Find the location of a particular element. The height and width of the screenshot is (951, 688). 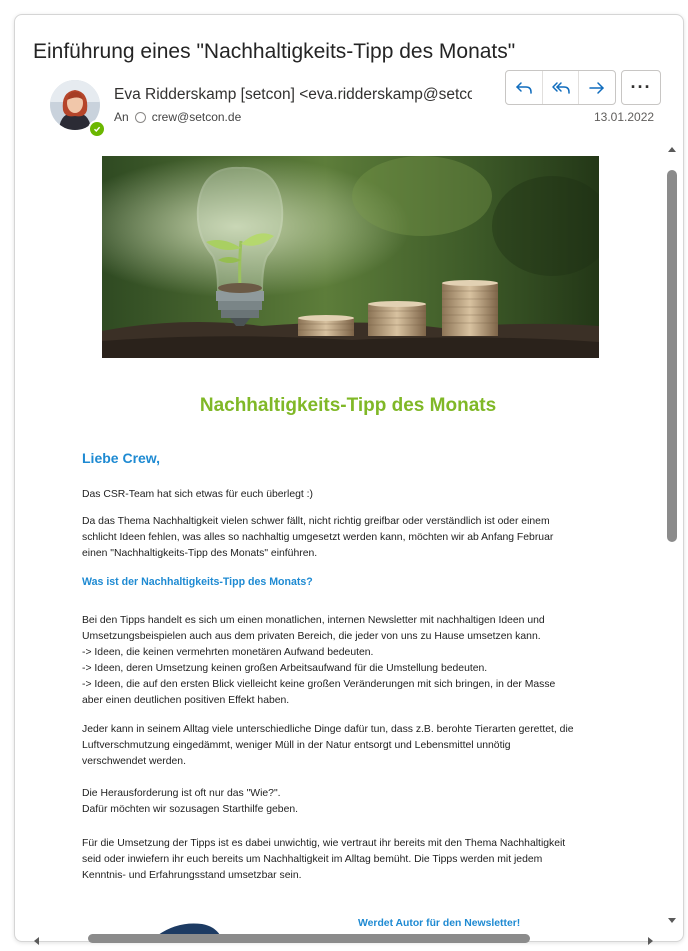

presence-available-icon is located at coordinates (97, 129).